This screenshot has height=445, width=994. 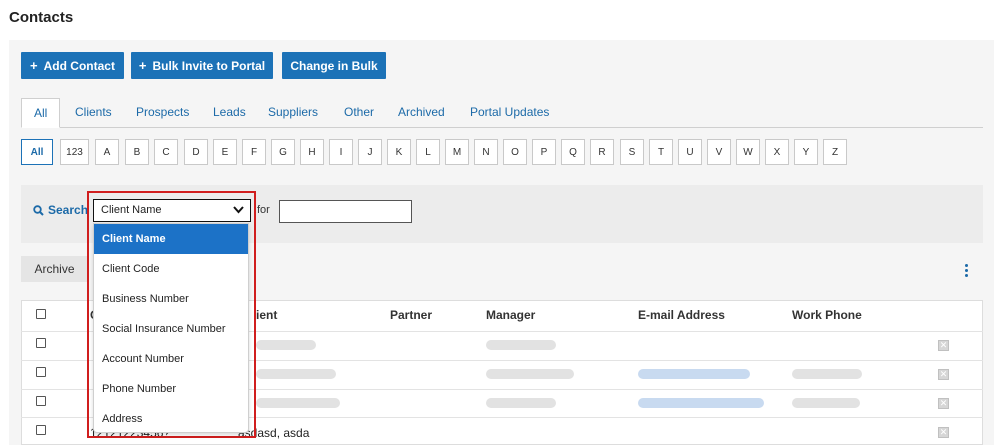 I want to click on dropdown-option-business-number: Business Number, so click(x=171, y=299).